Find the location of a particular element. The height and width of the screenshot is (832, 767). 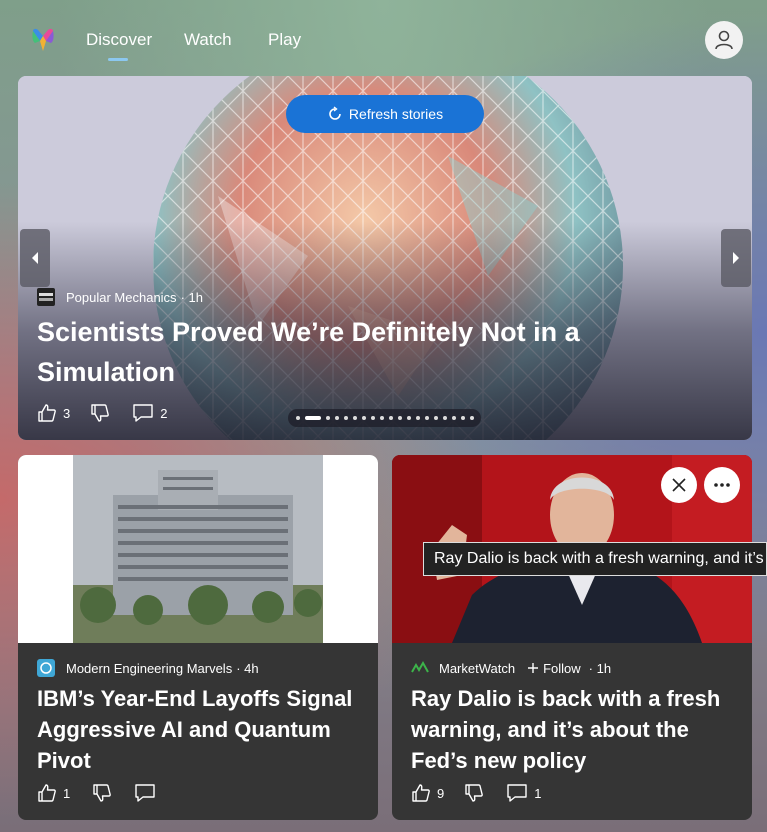

comment-count: 1 is located at coordinates (538, 793).